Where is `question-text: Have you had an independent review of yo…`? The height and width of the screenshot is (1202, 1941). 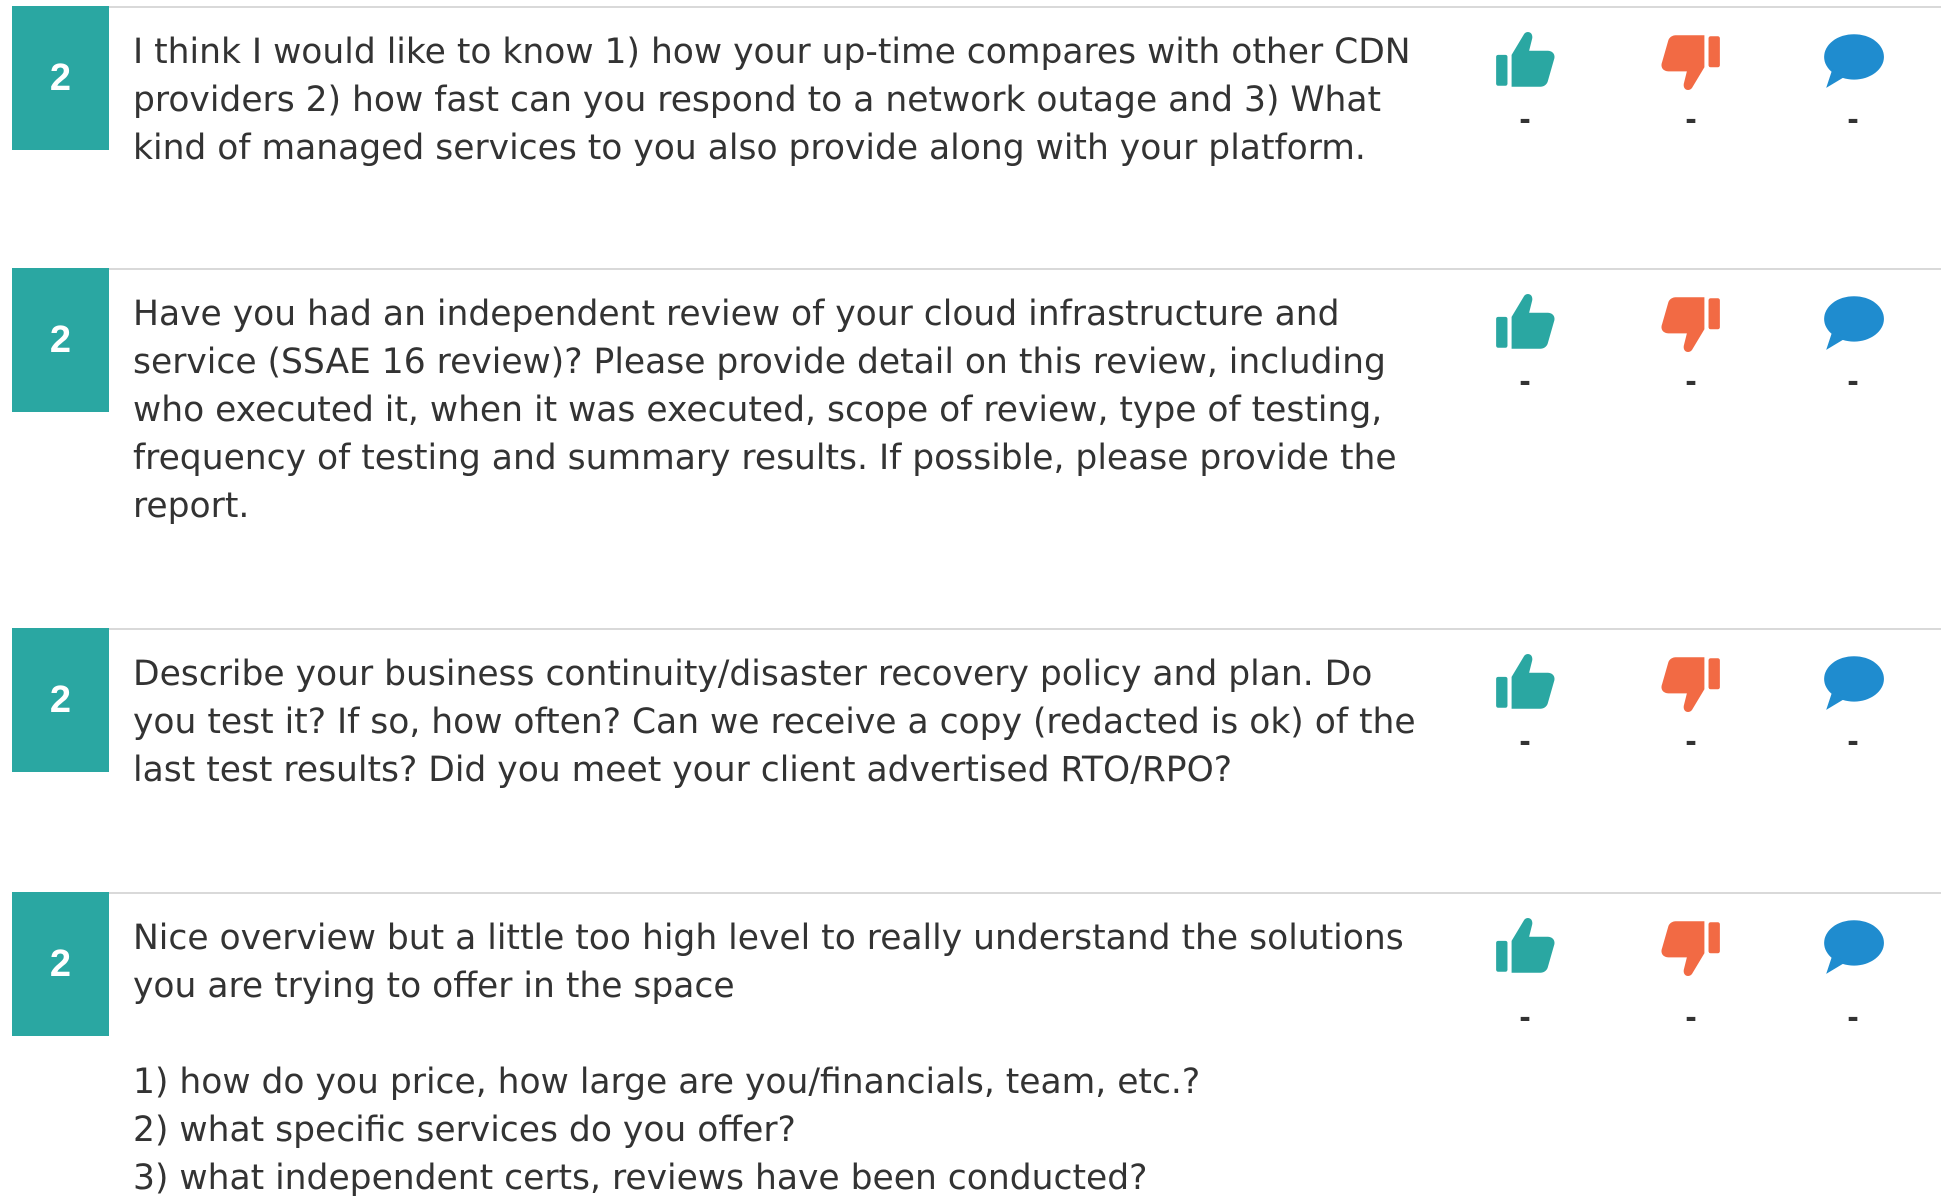 question-text: Have you had an independent review of yo… is located at coordinates (770, 410).